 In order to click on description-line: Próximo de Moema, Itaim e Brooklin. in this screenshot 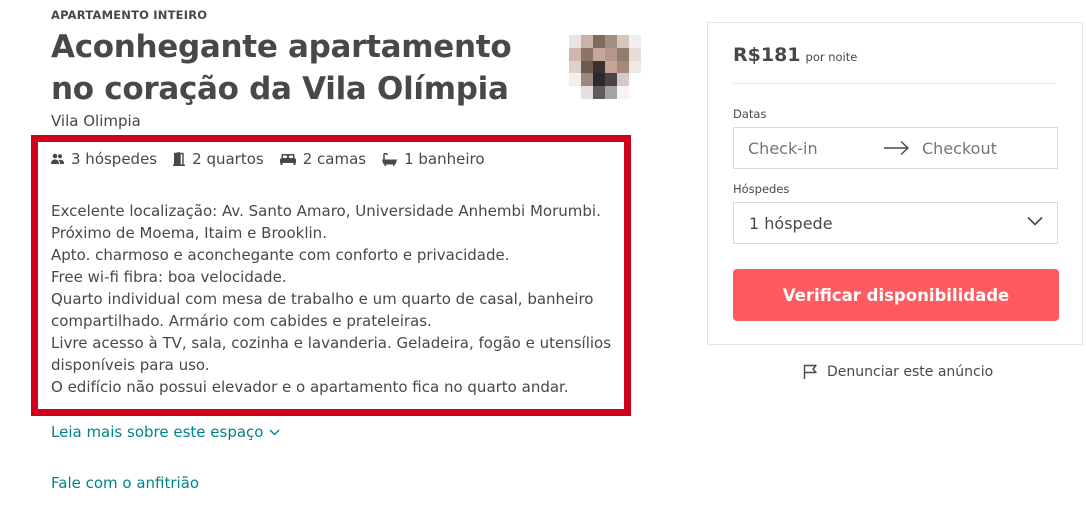, I will do `click(189, 233)`.